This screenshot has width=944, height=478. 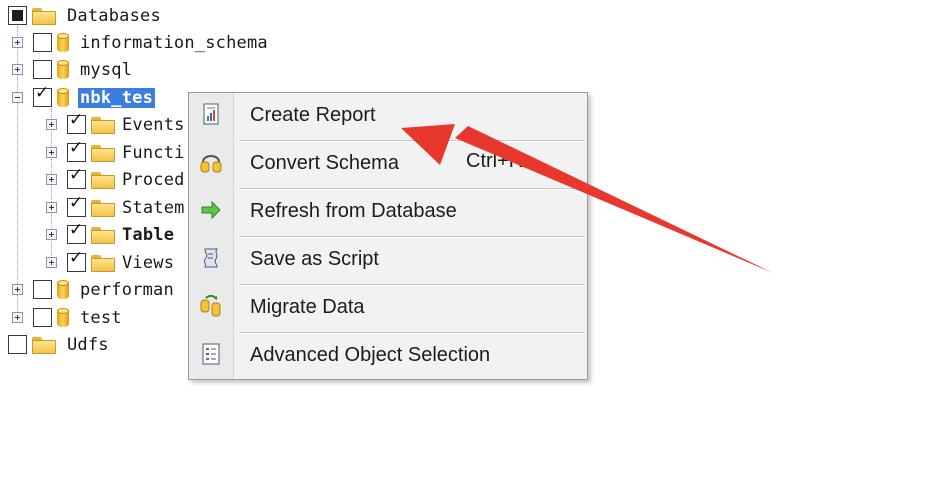 What do you see at coordinates (495, 161) in the screenshot?
I see `convert-schema-shortcut: Ctrl+R` at bounding box center [495, 161].